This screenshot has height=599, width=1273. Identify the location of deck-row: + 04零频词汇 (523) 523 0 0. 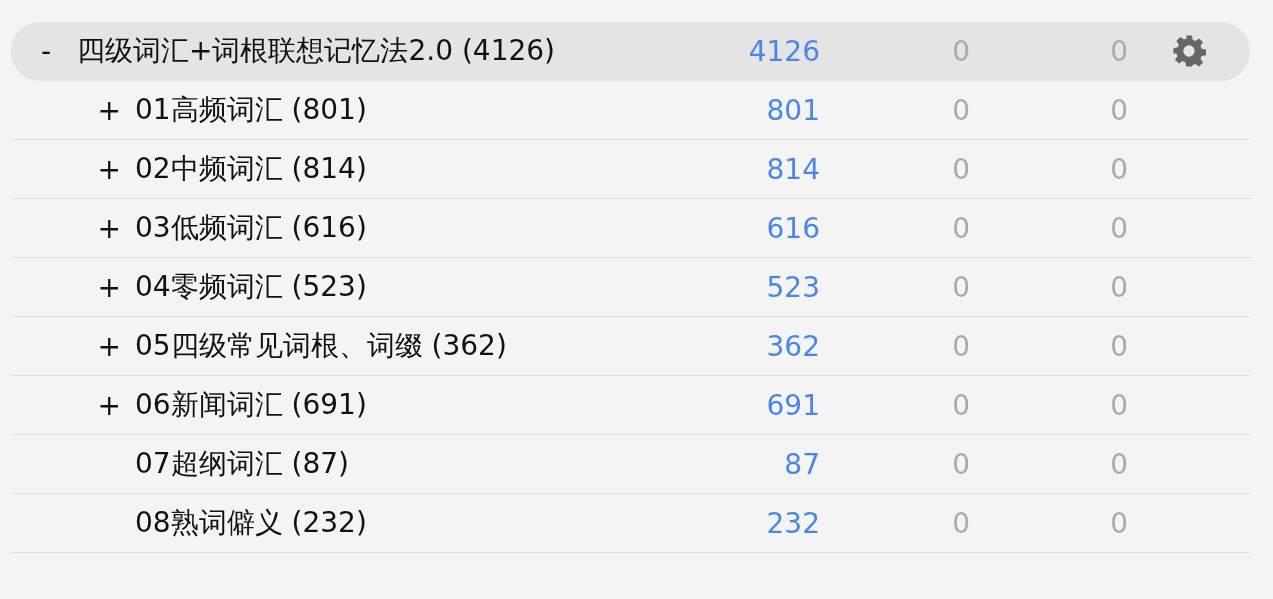
(630, 287).